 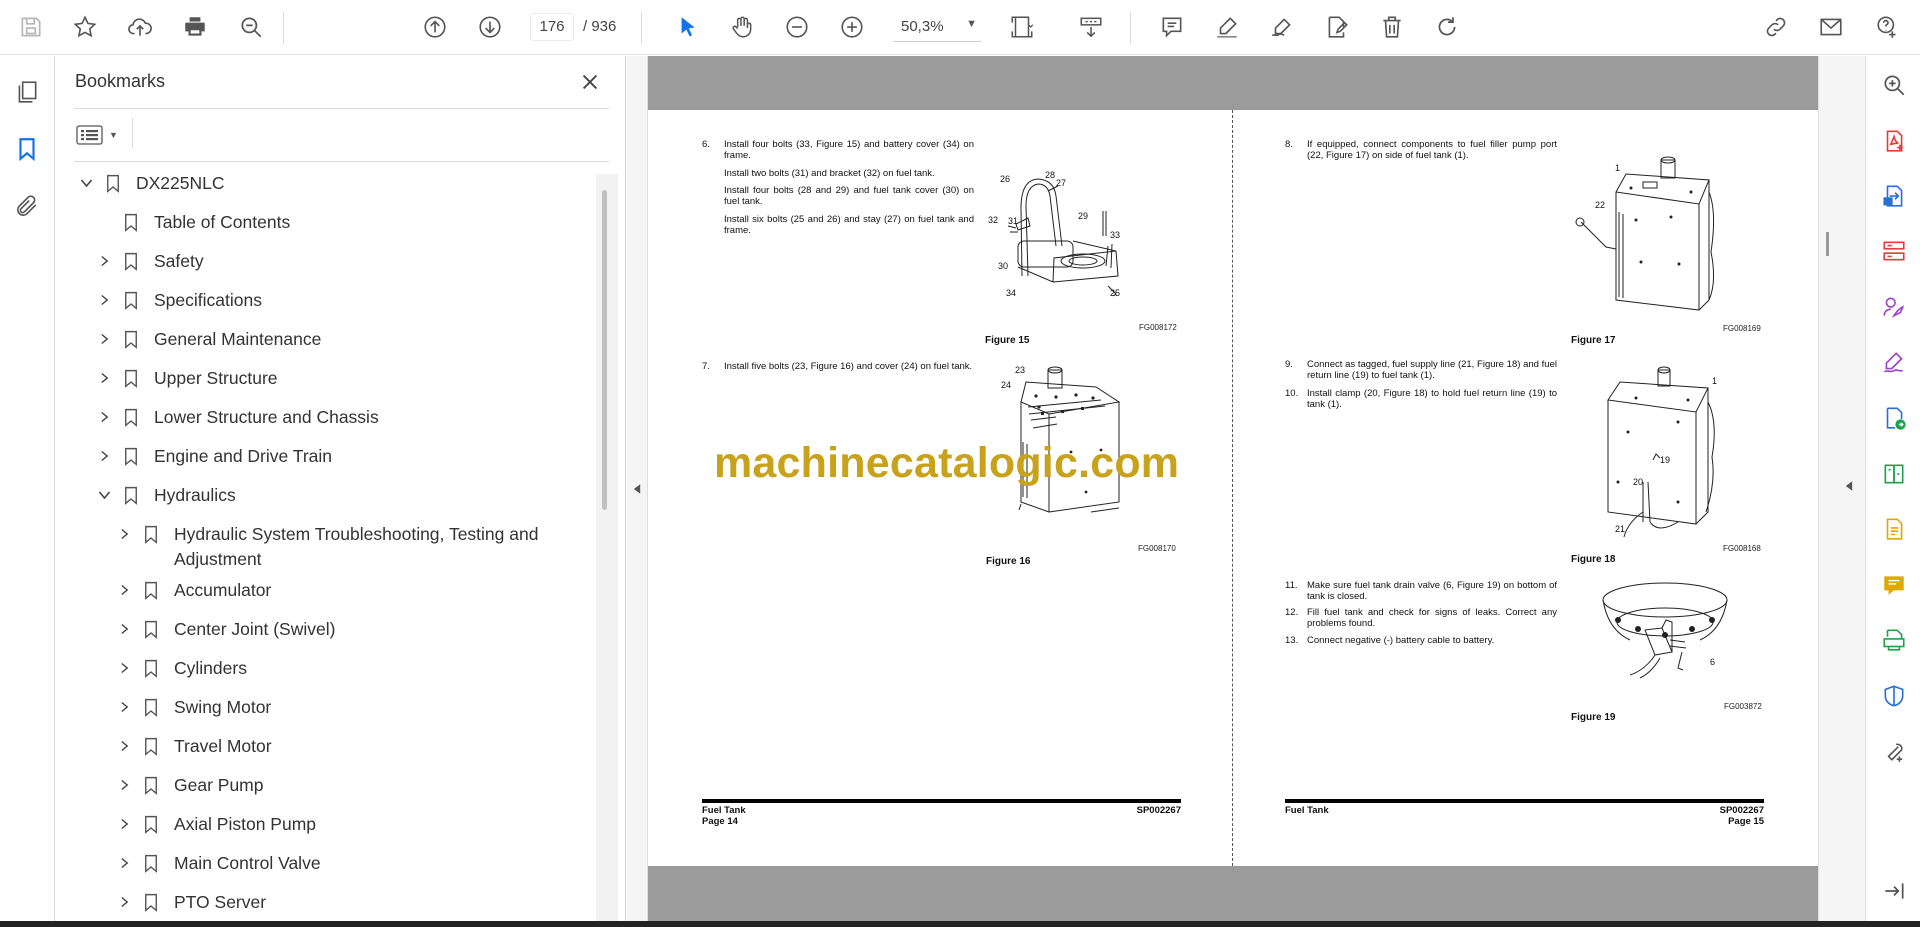 What do you see at coordinates (1894, 640) in the screenshot?
I see `print-production-icon` at bounding box center [1894, 640].